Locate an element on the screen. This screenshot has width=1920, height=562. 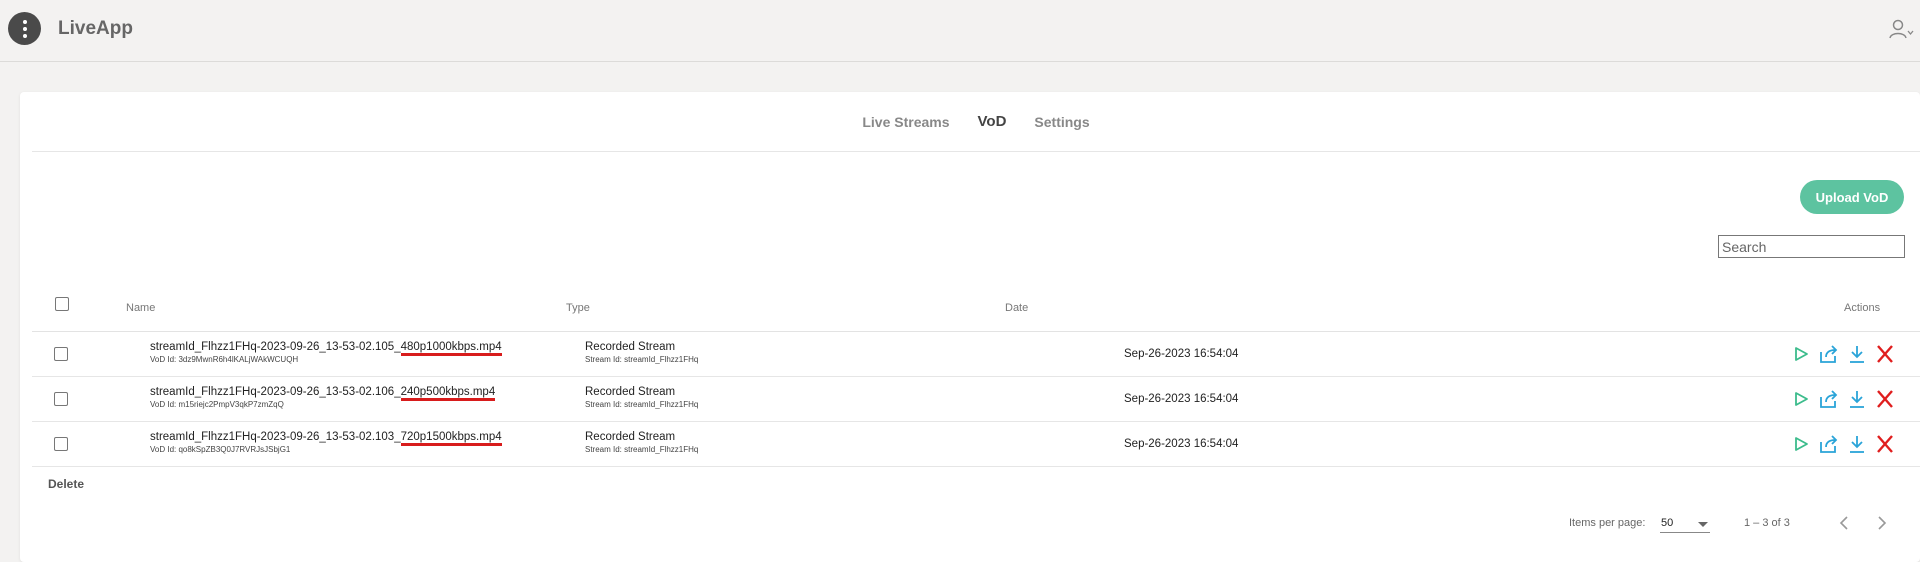
top-bar: LiveApp is located at coordinates (960, 31).